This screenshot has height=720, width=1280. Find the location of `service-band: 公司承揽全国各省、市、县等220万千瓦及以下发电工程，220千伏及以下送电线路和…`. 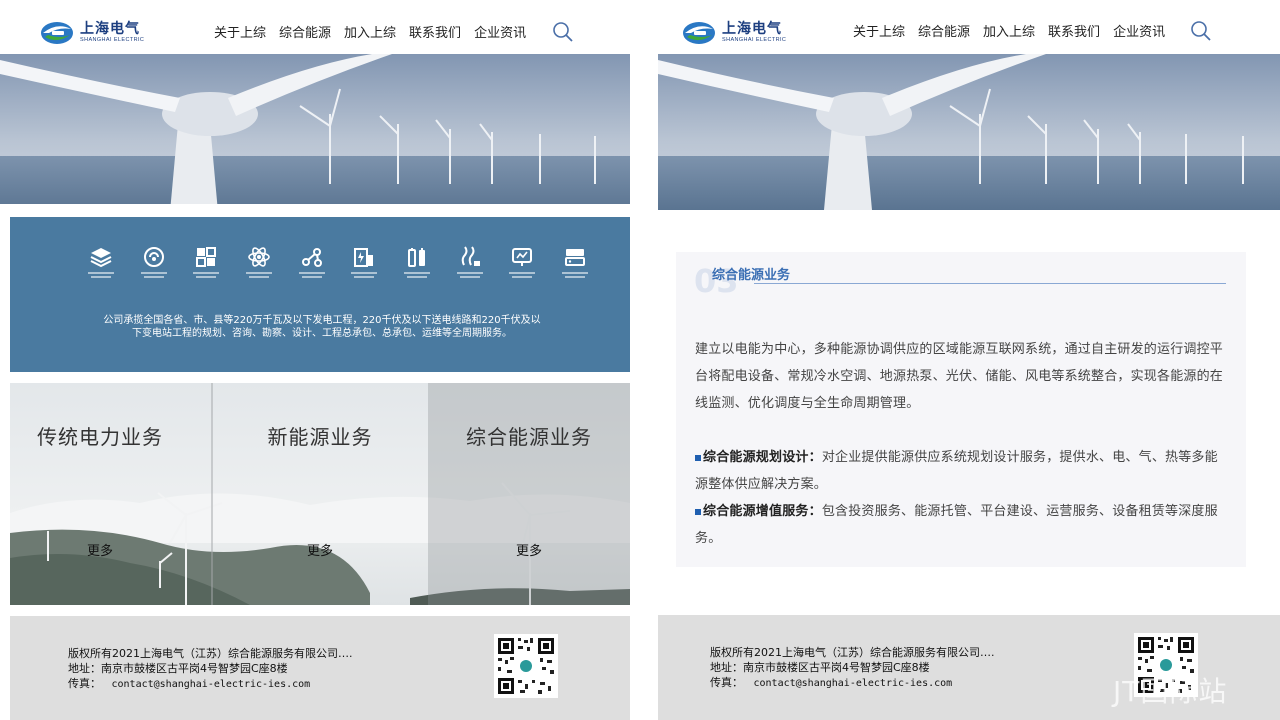

service-band: 公司承揽全国各省、市、县等220万千瓦及以下发电工程，220千伏及以下送电线路和… is located at coordinates (320, 294).